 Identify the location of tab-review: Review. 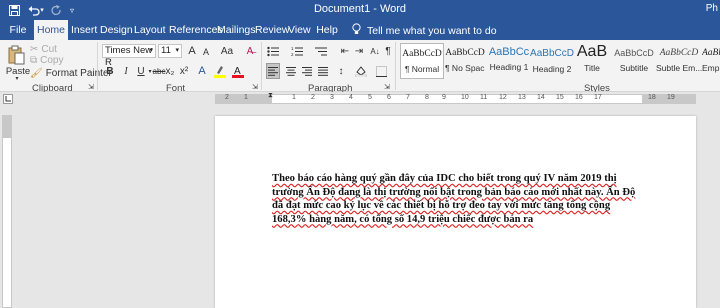
(272, 30).